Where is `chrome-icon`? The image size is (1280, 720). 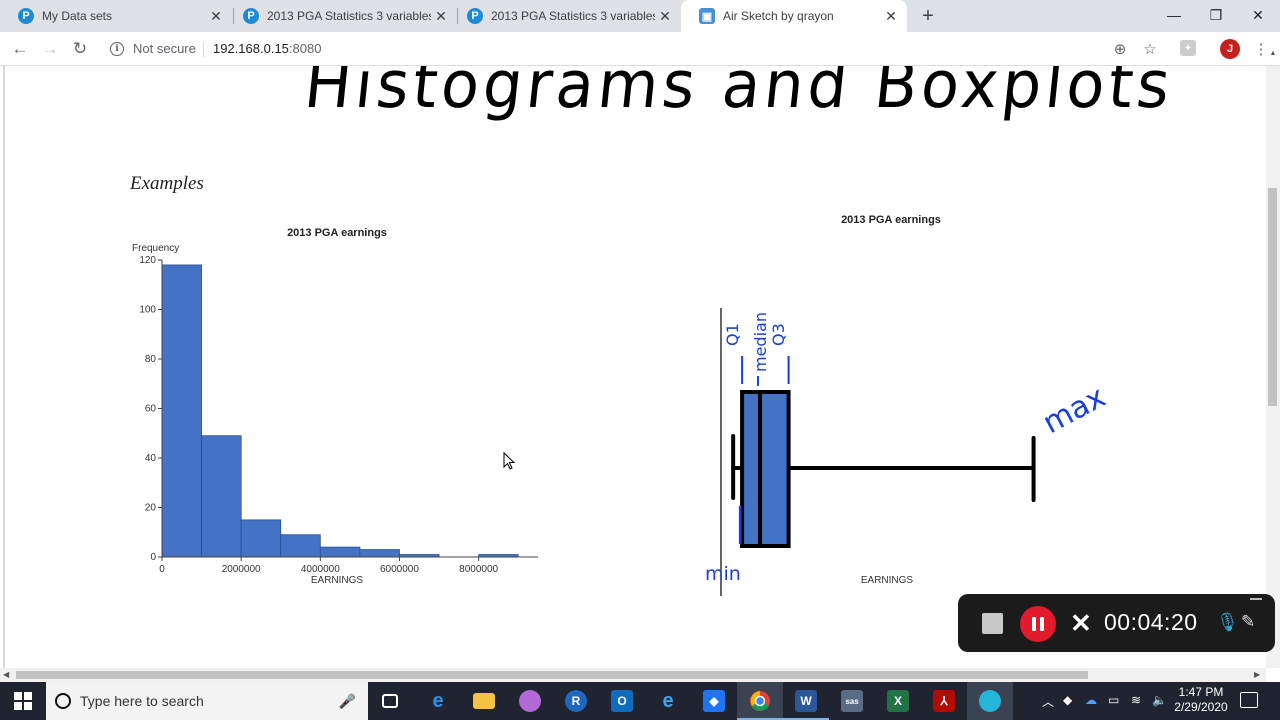
chrome-icon is located at coordinates (760, 701).